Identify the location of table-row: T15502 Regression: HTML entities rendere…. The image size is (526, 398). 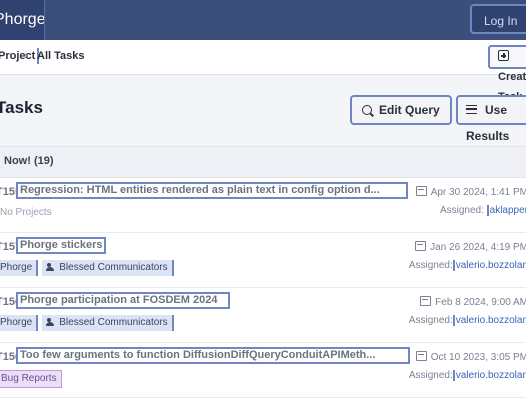
(263, 205).